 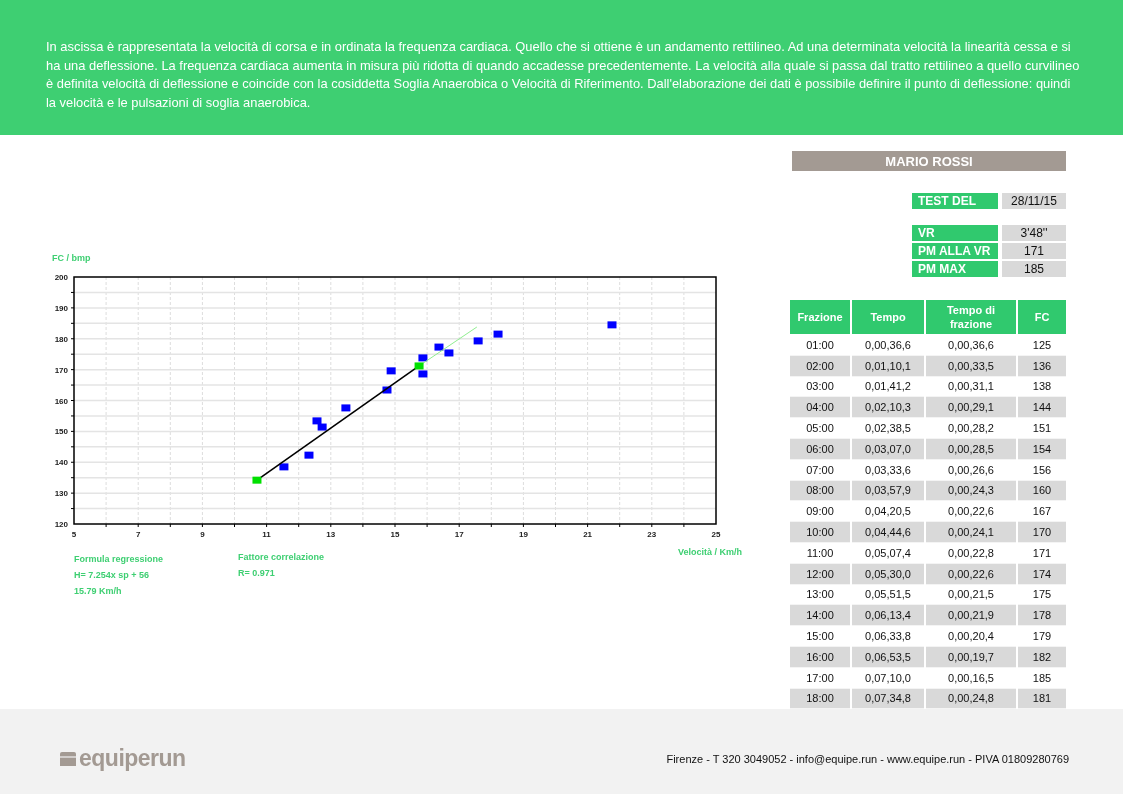 What do you see at coordinates (820, 532) in the screenshot?
I see `table-cell: 10:00` at bounding box center [820, 532].